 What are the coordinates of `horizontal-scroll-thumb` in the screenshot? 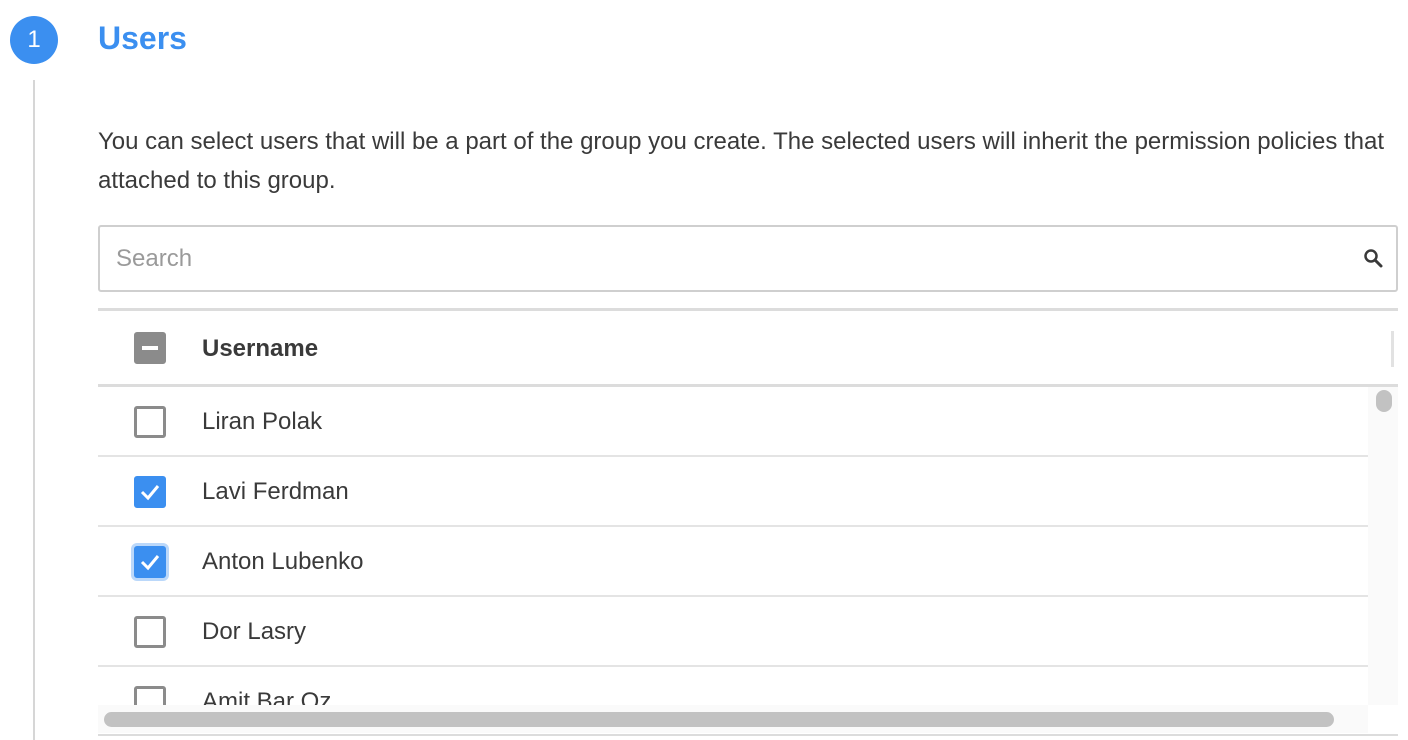 It's located at (719, 719).